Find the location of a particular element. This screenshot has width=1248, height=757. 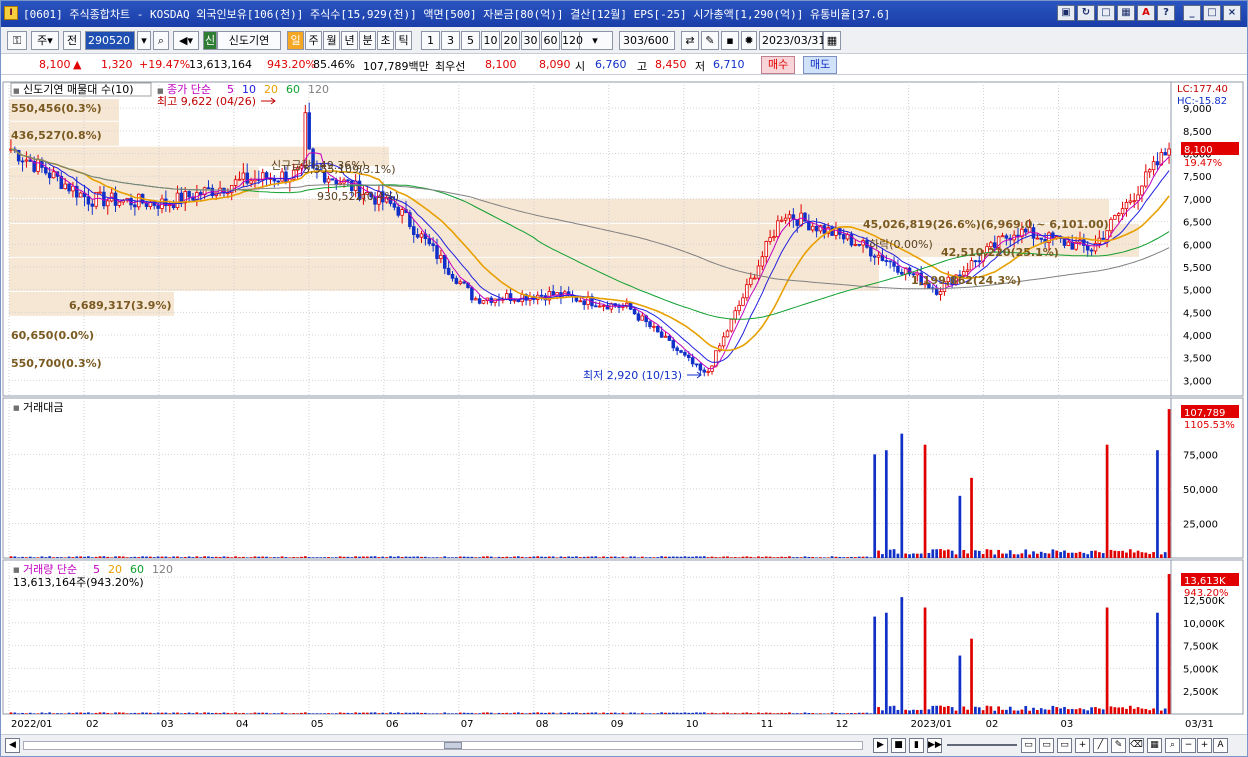

buy-button: 매수 is located at coordinates (778, 65).